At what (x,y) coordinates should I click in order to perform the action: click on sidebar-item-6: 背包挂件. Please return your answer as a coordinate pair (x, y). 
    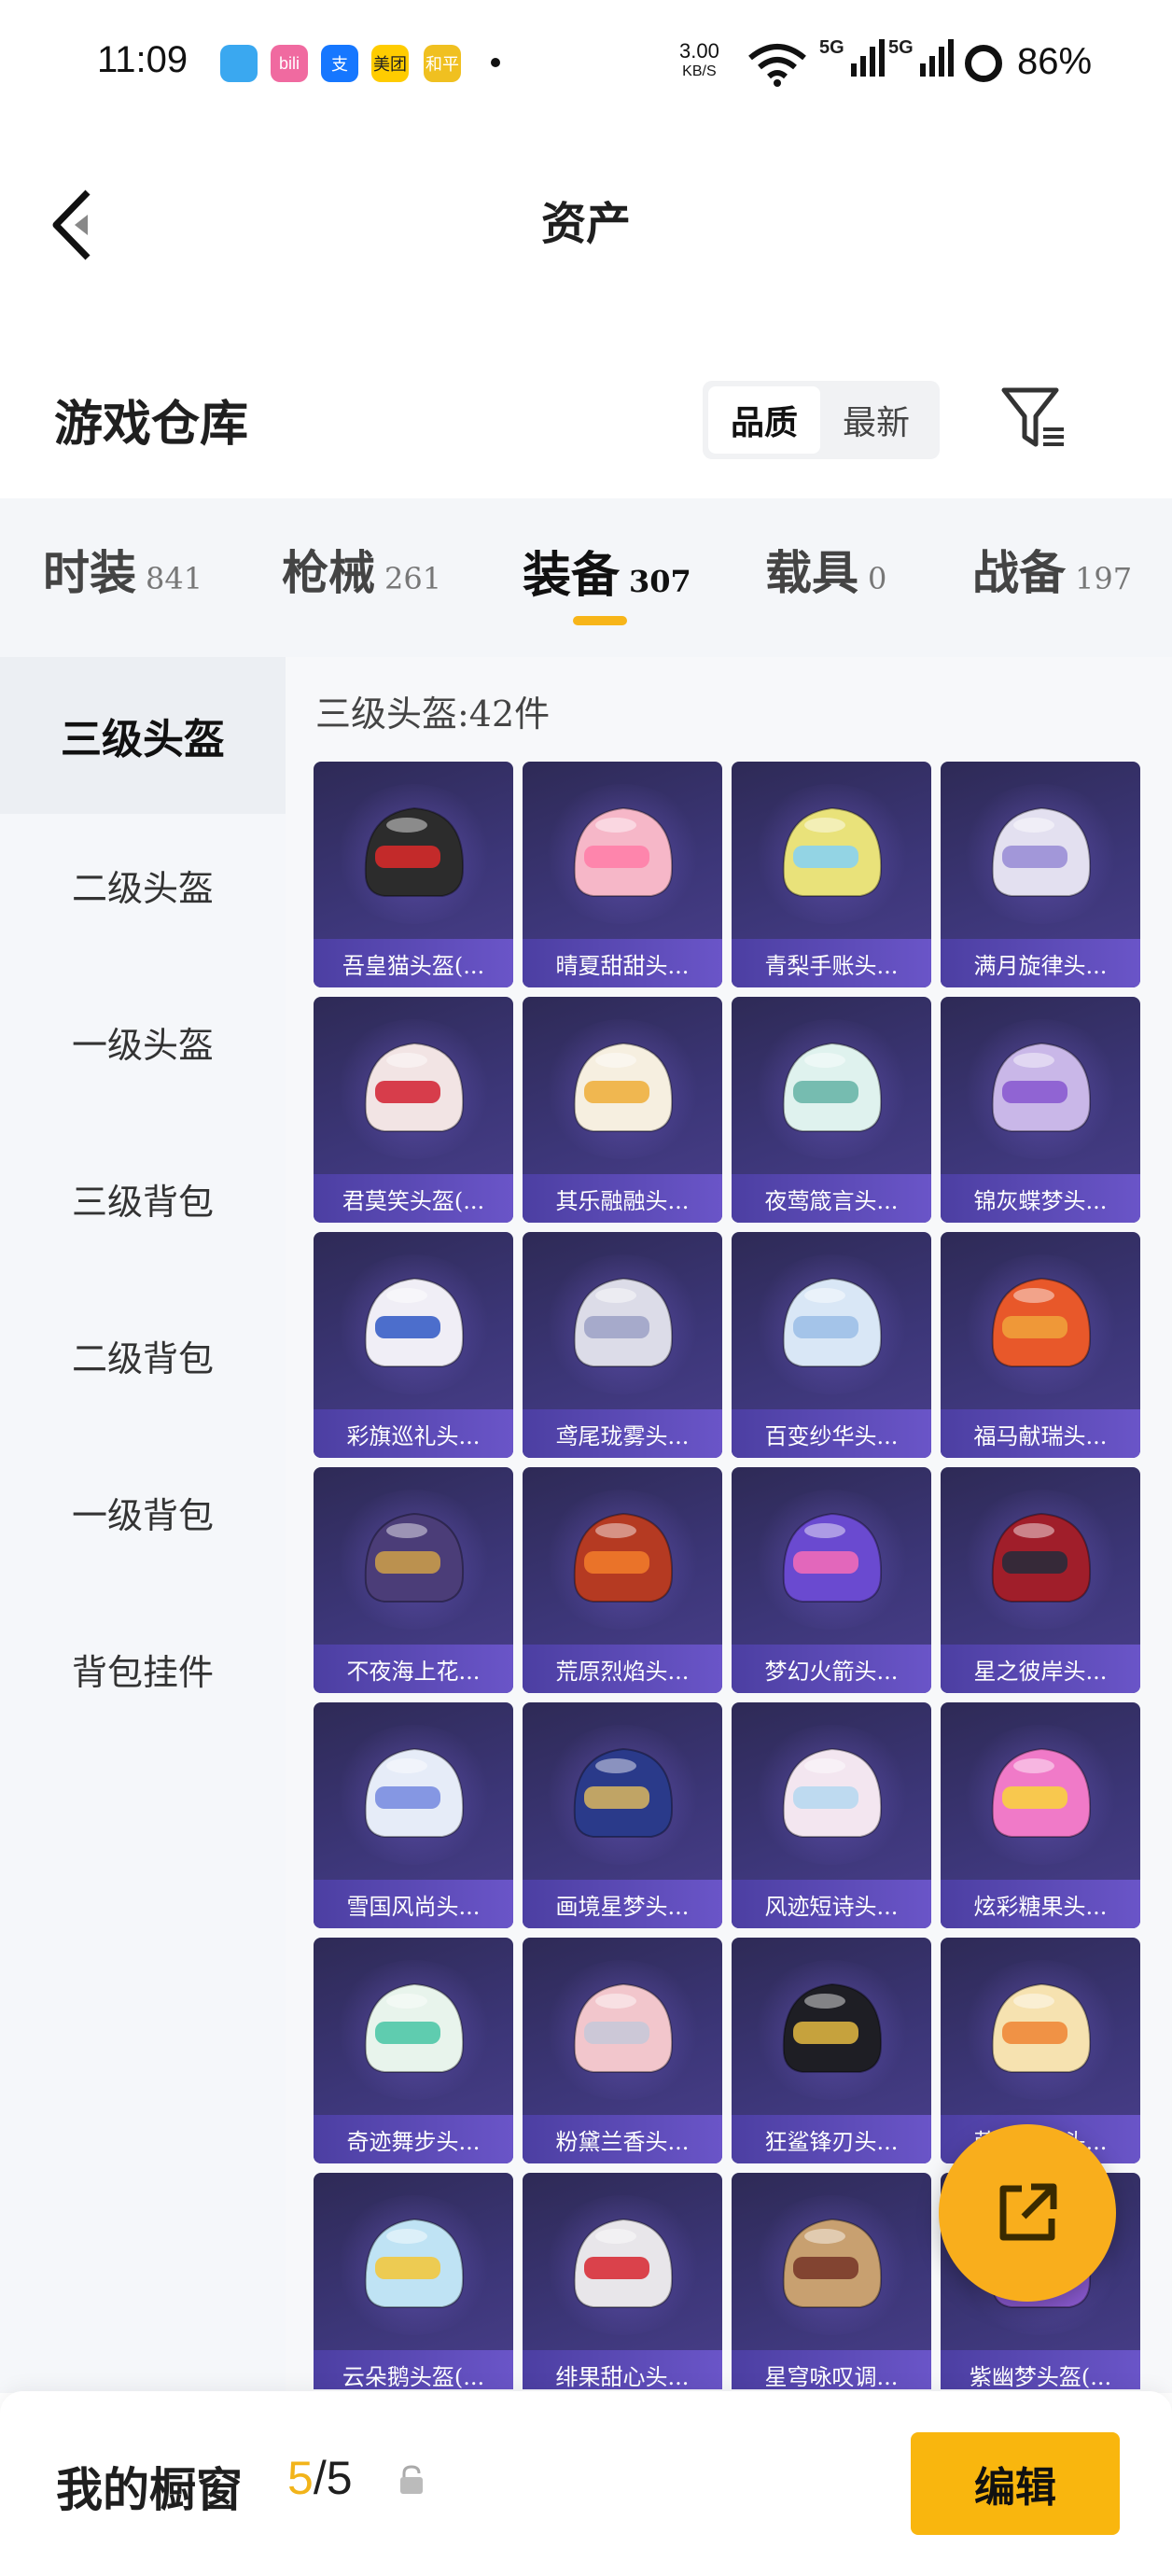
    Looking at the image, I should click on (143, 1668).